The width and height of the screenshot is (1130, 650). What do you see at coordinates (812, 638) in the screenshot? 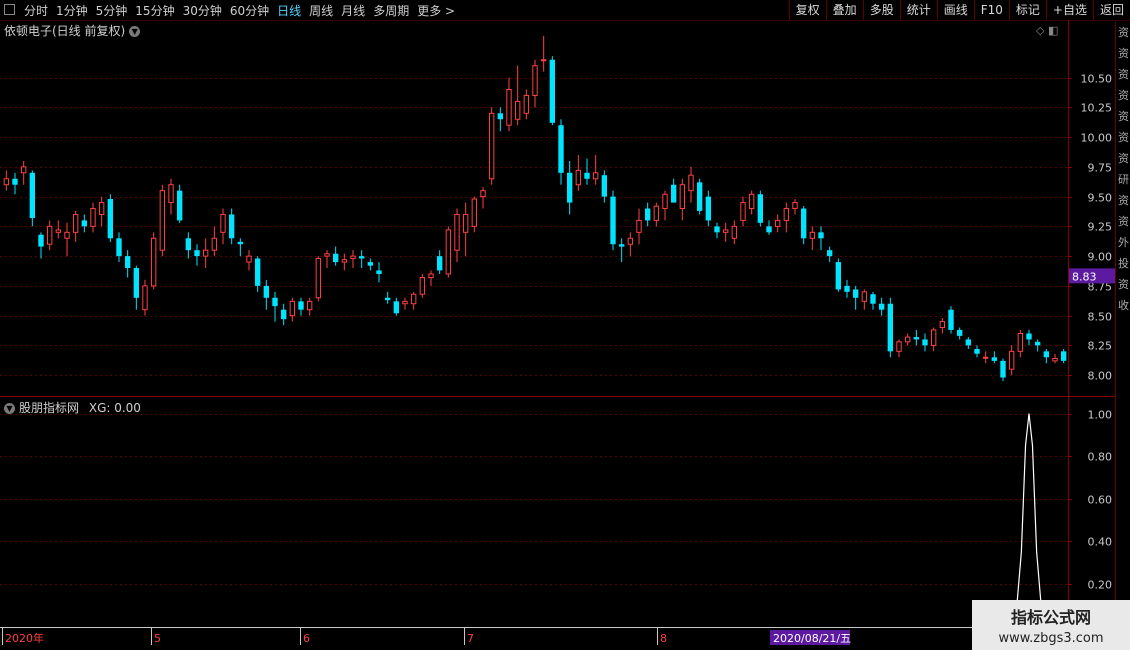
I see `cursor-date-label: 2020/08/21/五` at bounding box center [812, 638].